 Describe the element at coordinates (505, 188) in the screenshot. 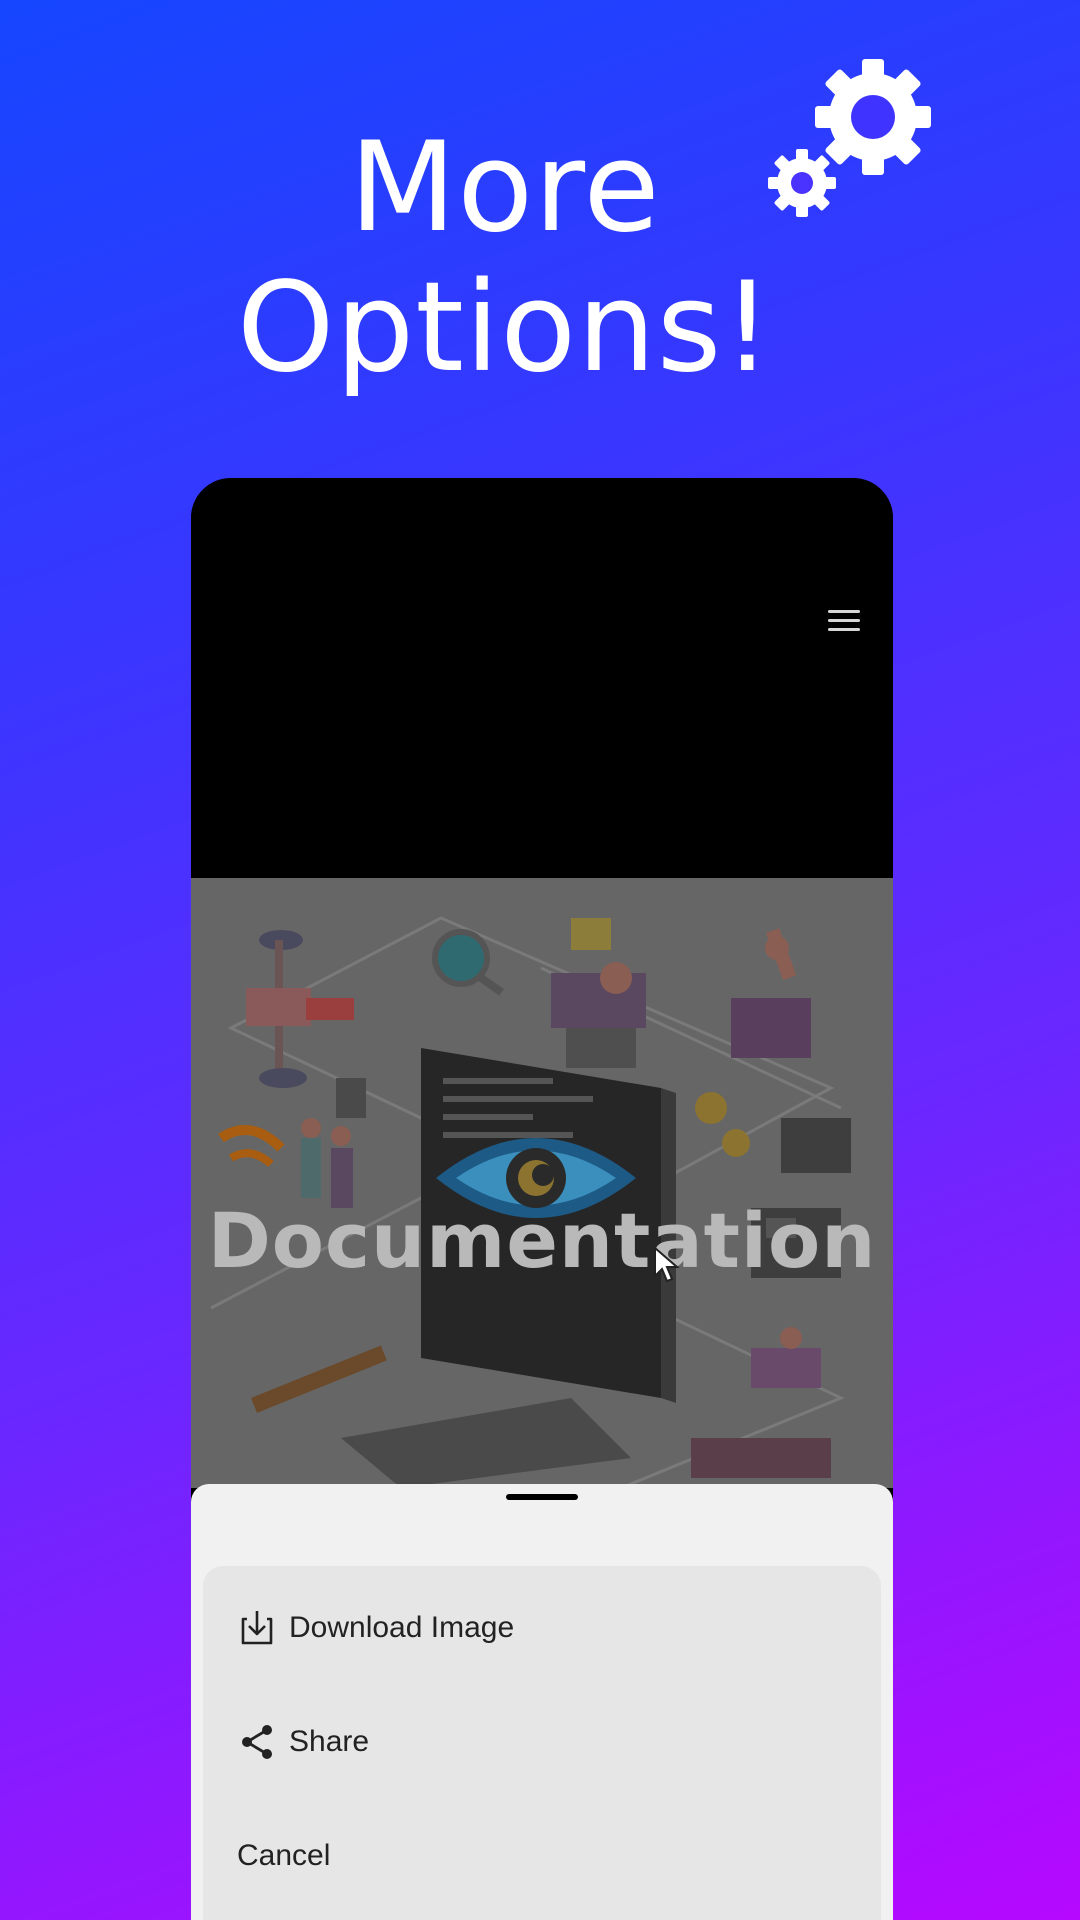

I see `headline-line-1: More` at that location.